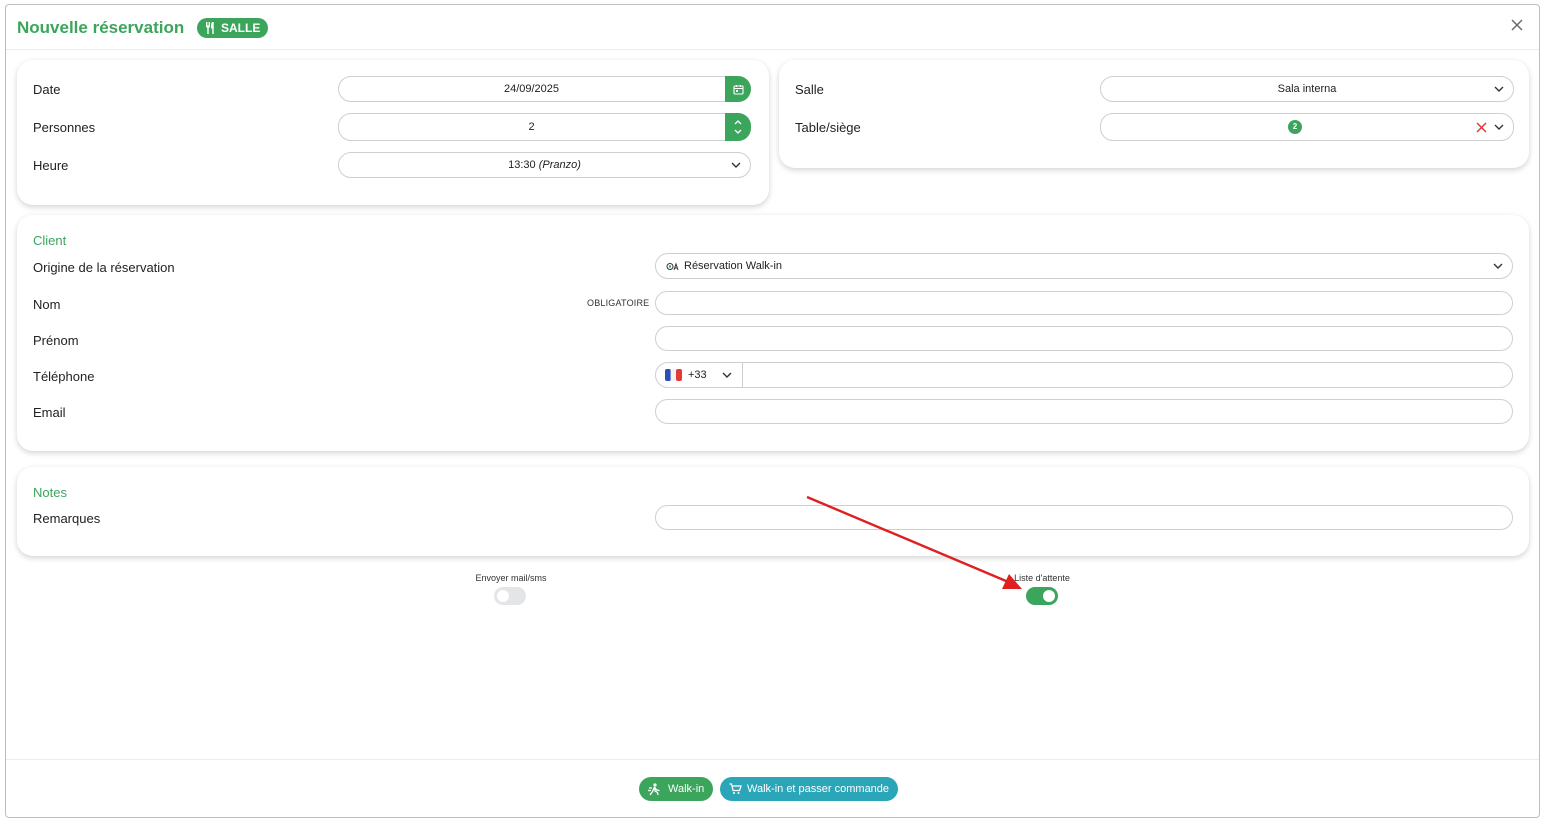  Describe the element at coordinates (686, 789) in the screenshot. I see `walkin-button-label: Walk-in` at that location.